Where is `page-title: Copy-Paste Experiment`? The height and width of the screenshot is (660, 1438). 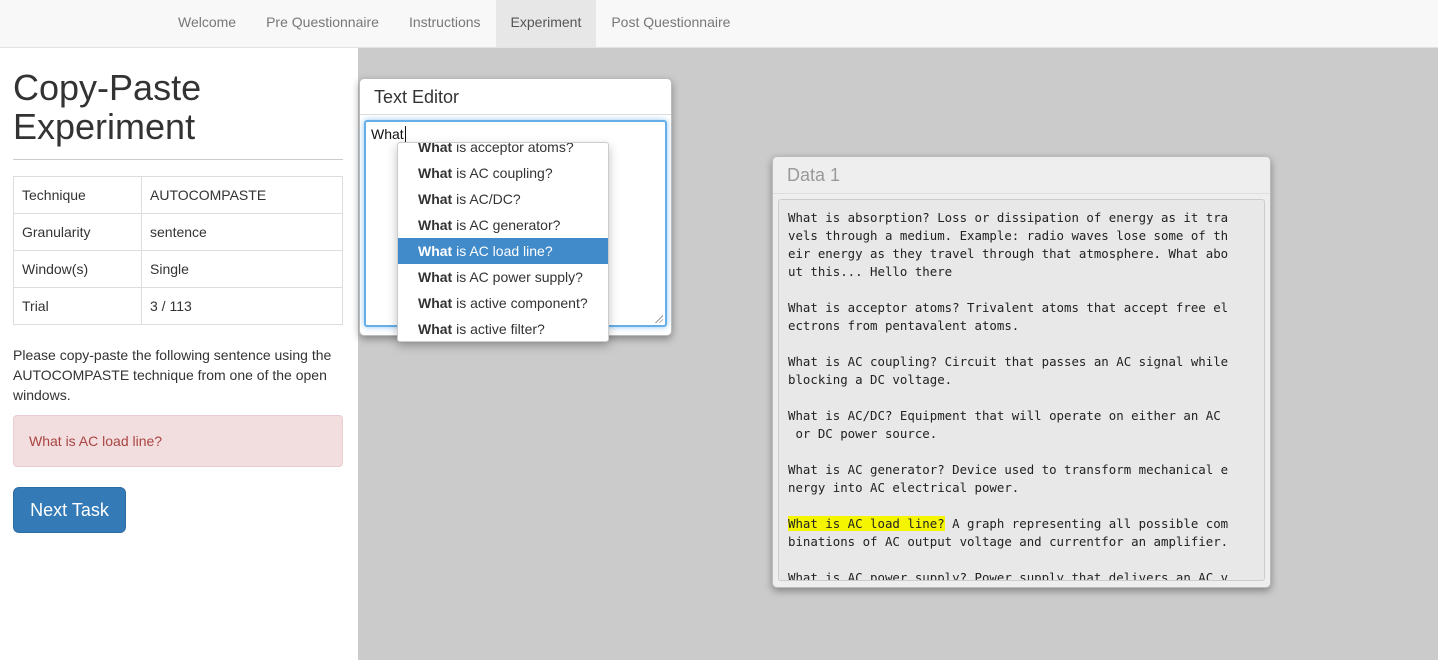
page-title: Copy-Paste Experiment is located at coordinates (107, 107).